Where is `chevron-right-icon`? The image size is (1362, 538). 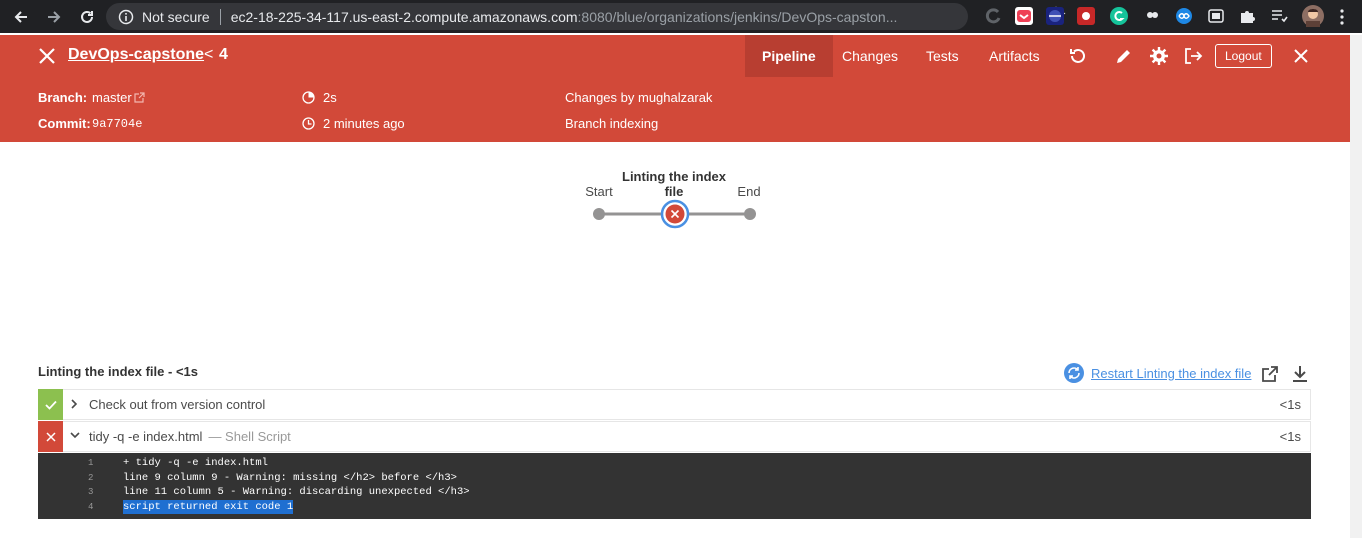
chevron-right-icon is located at coordinates (74, 404).